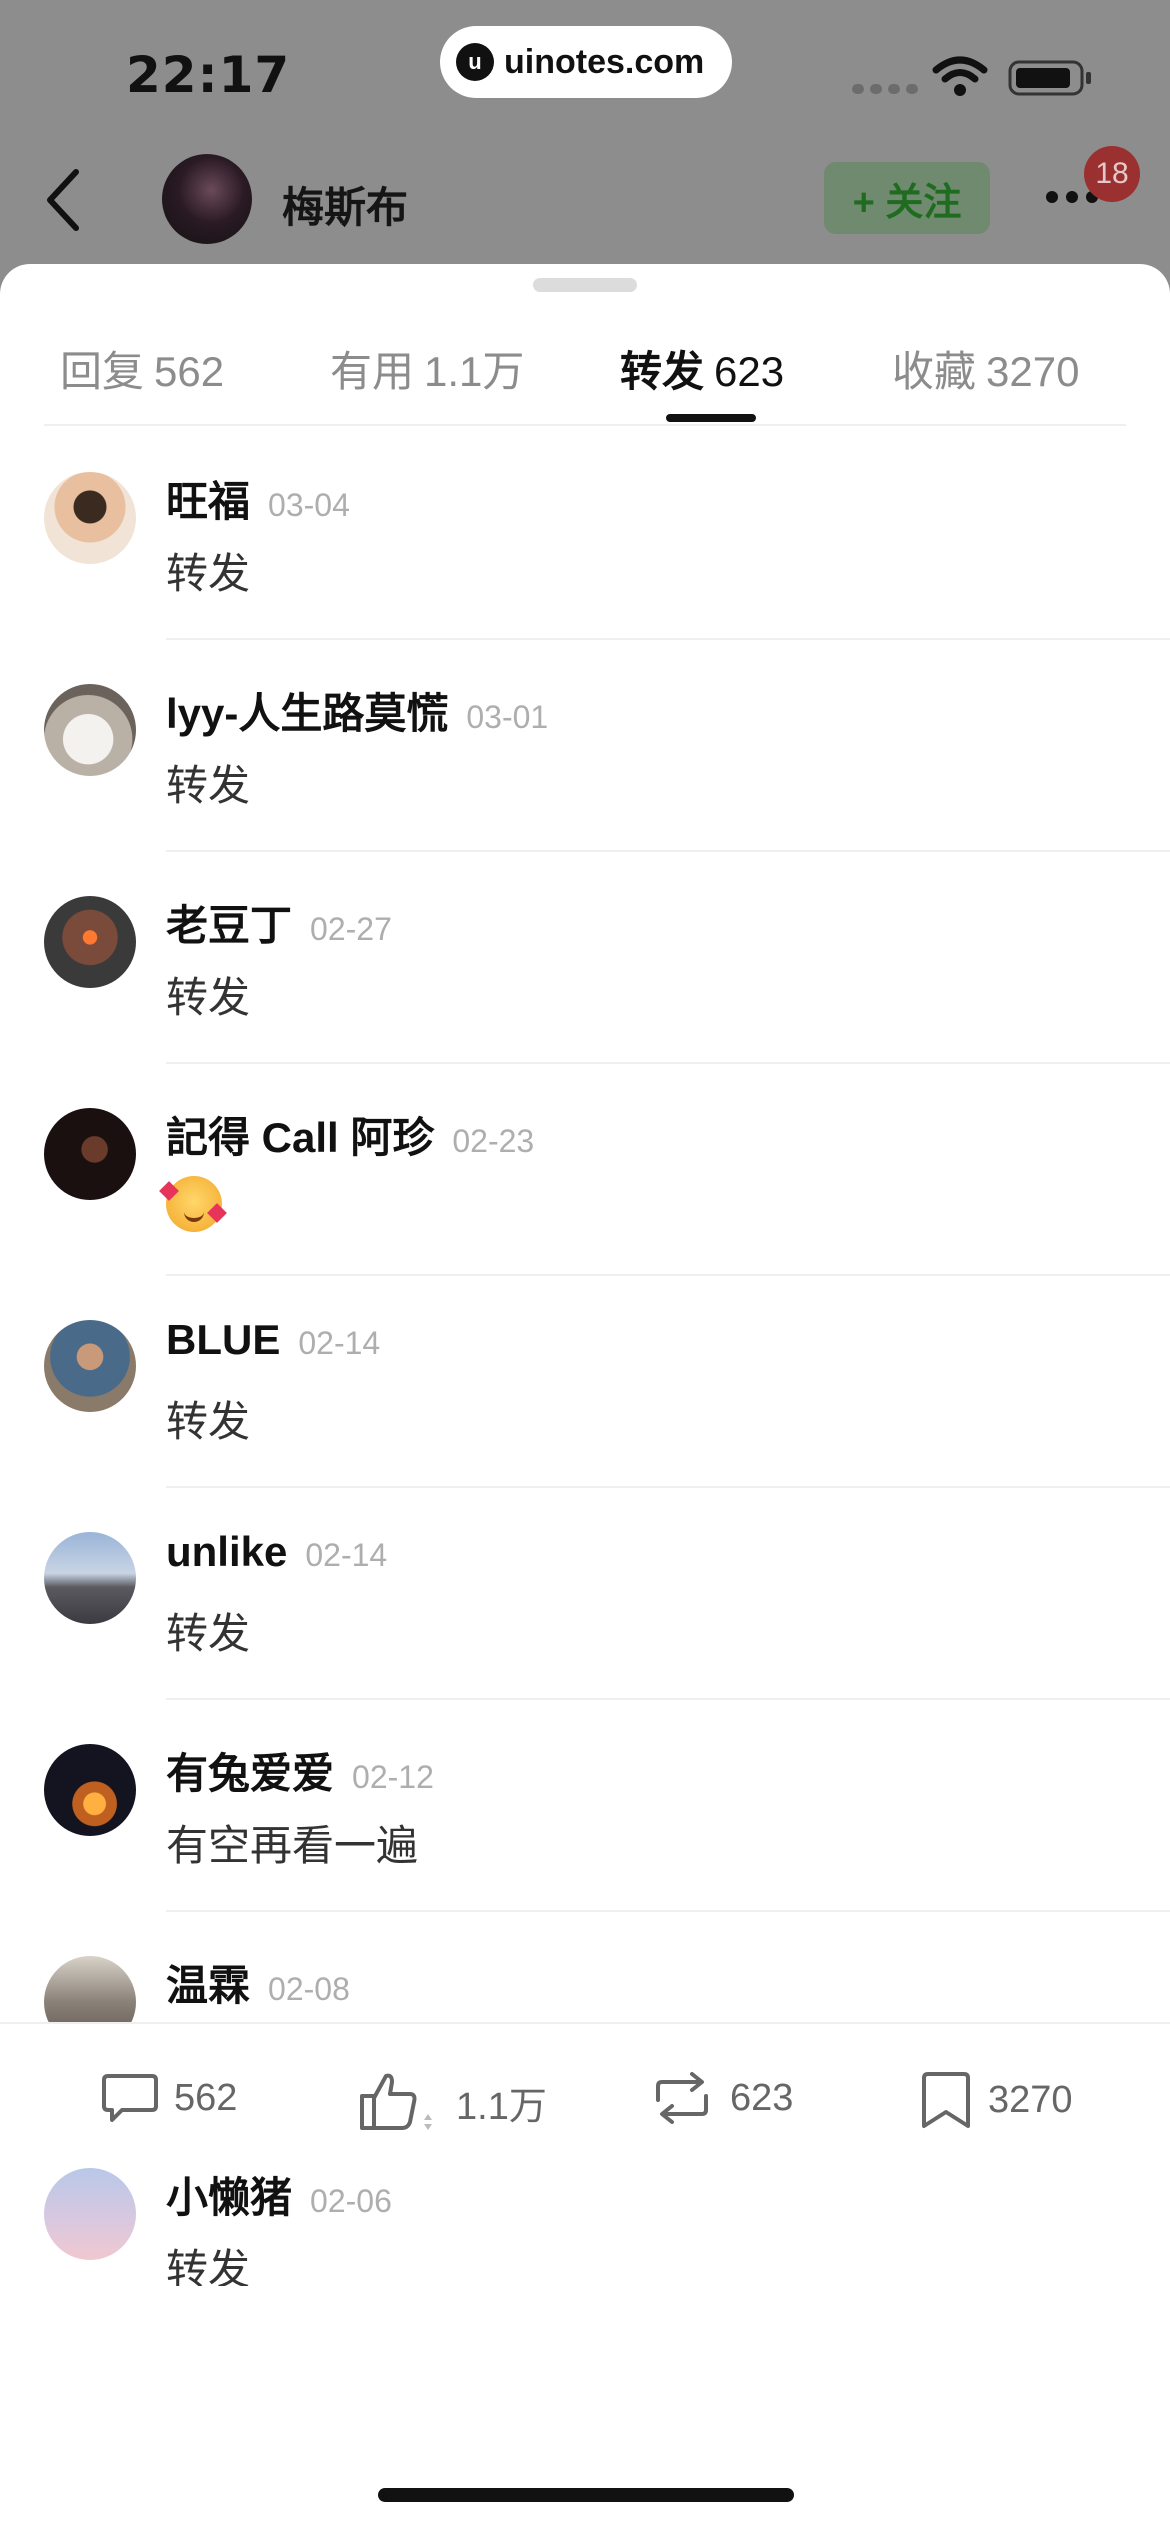  What do you see at coordinates (66, 200) in the screenshot?
I see `back-button` at bounding box center [66, 200].